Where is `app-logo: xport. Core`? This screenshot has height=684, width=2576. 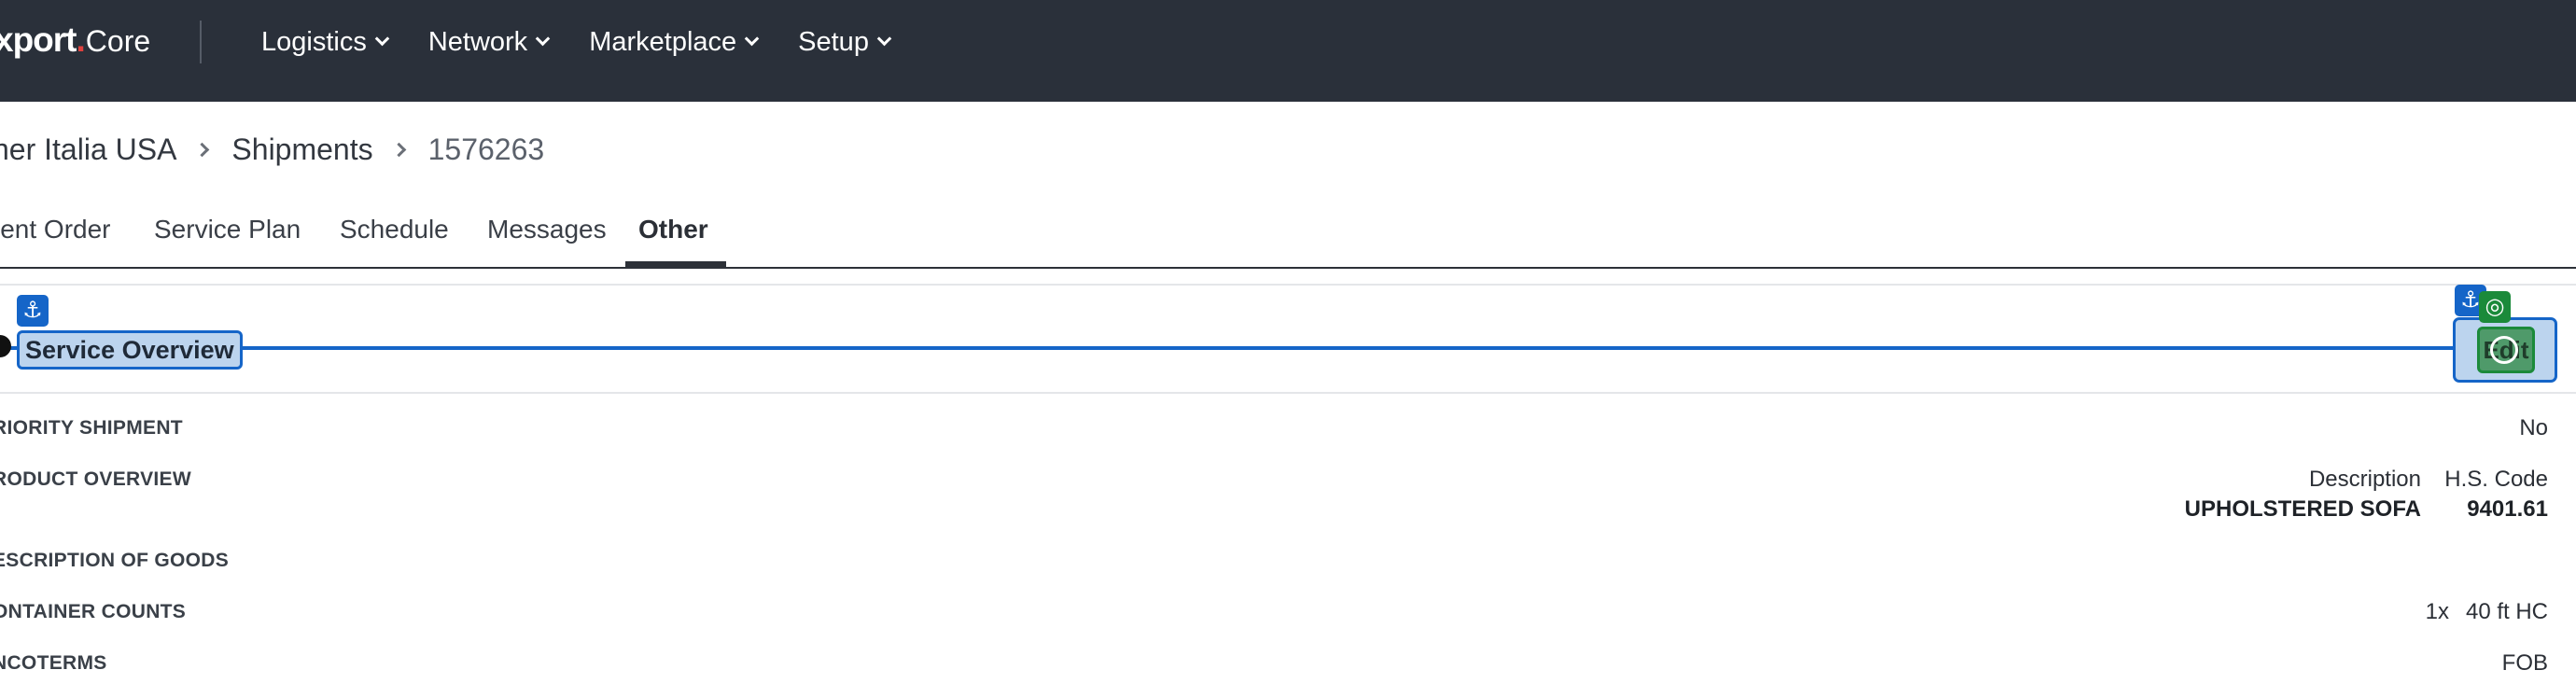
app-logo: xport. Core is located at coordinates (75, 42).